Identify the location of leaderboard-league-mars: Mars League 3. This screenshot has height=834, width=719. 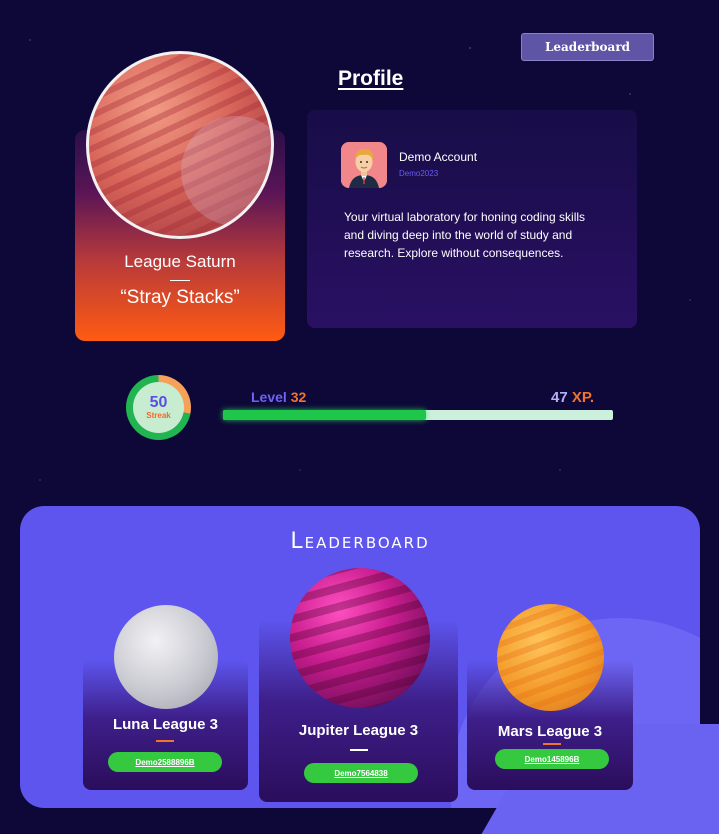
(550, 731).